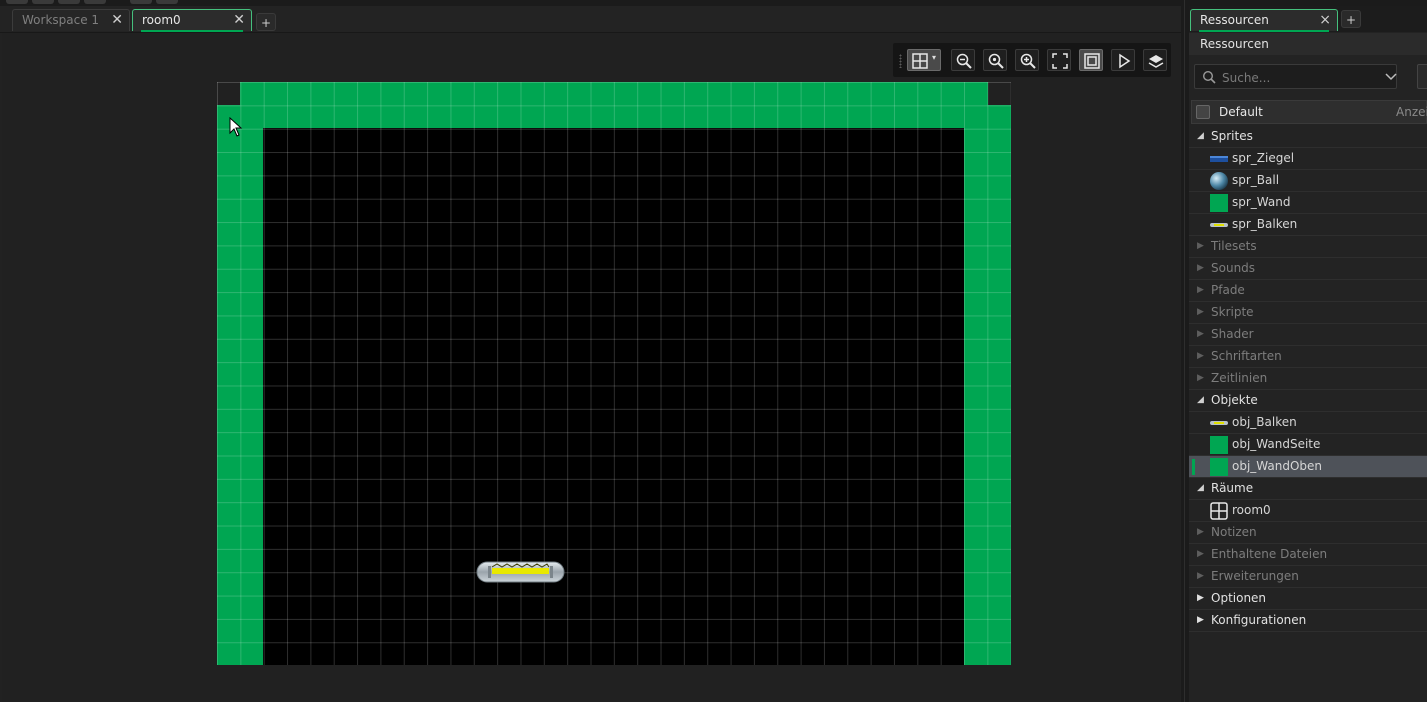 Image resolution: width=1427 pixels, height=702 pixels. I want to click on wall-left, so click(240, 385).